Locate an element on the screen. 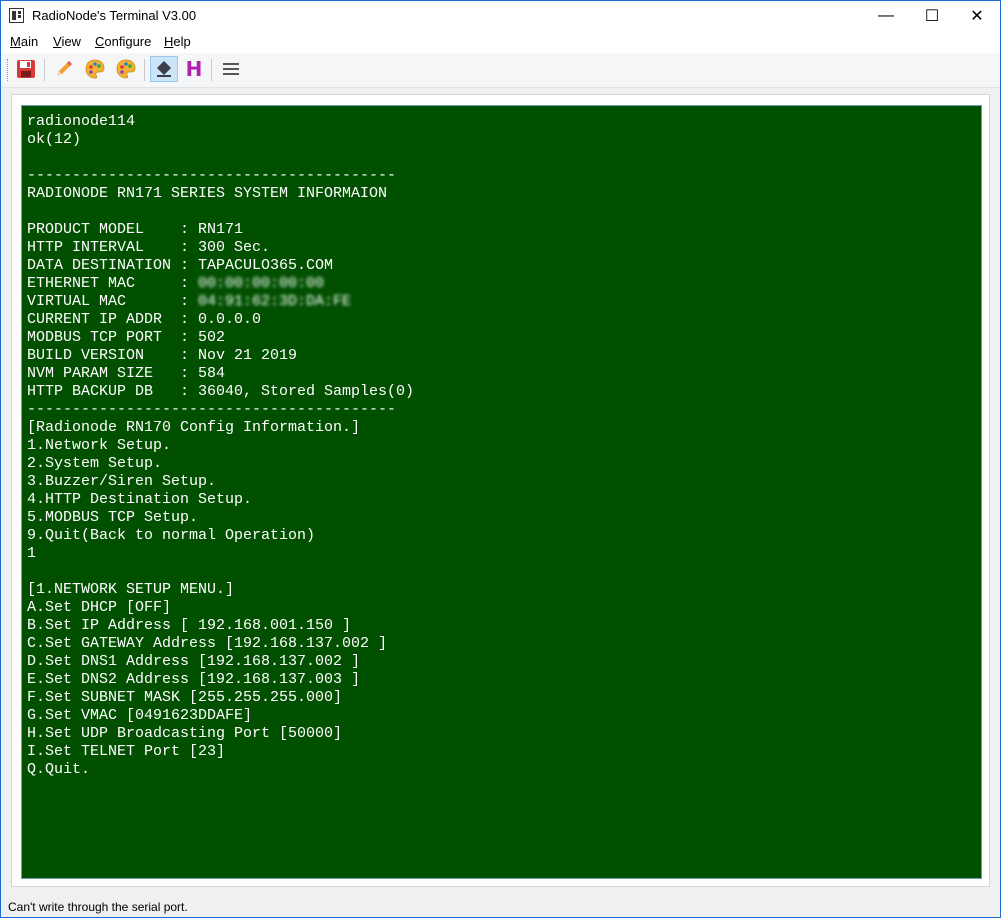  terminal-line: 3.Buzzer/Siren Setup. is located at coordinates (220, 482).